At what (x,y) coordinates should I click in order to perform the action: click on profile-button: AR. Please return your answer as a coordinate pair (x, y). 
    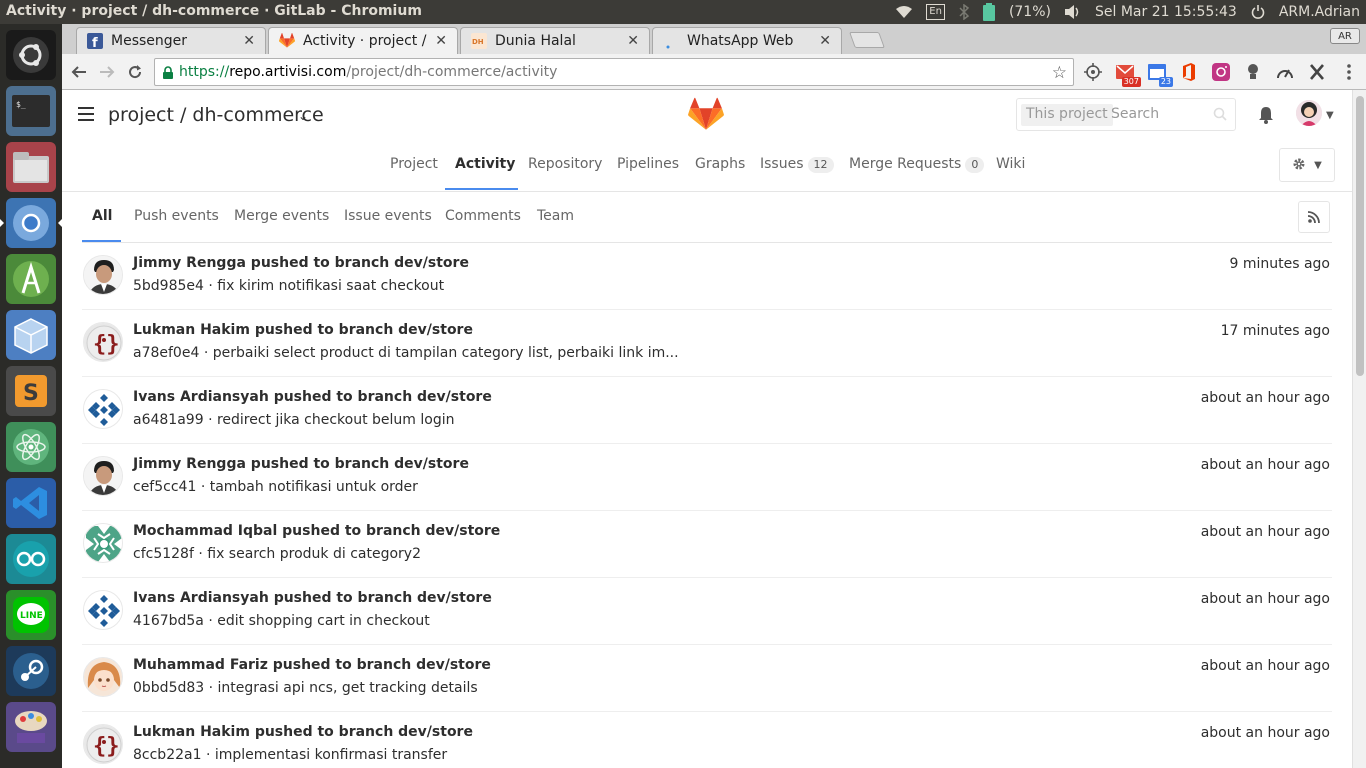
    Looking at the image, I should click on (1345, 36).